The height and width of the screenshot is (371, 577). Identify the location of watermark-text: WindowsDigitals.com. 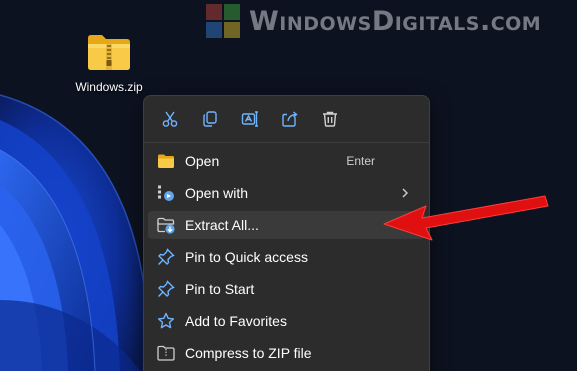
(395, 21).